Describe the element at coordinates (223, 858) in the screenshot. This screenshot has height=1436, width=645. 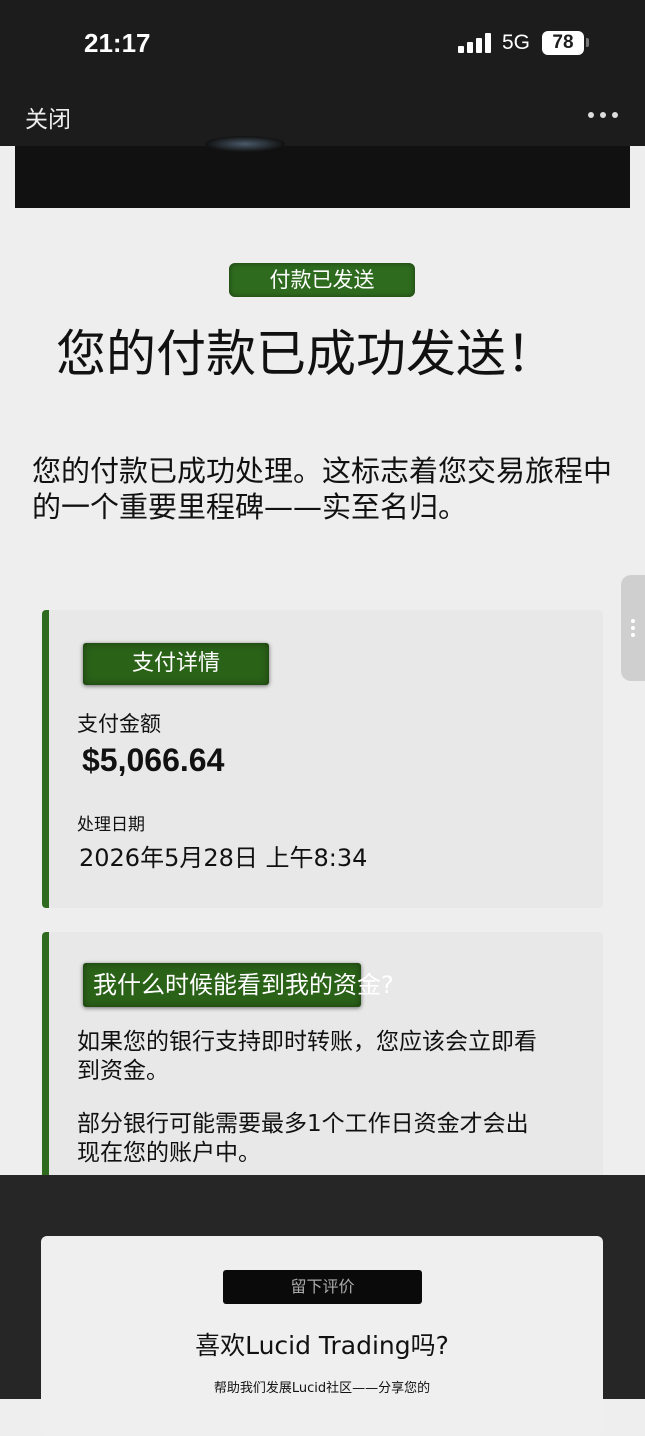
I see `date-value: 2026年5月28日 上午8:34` at that location.